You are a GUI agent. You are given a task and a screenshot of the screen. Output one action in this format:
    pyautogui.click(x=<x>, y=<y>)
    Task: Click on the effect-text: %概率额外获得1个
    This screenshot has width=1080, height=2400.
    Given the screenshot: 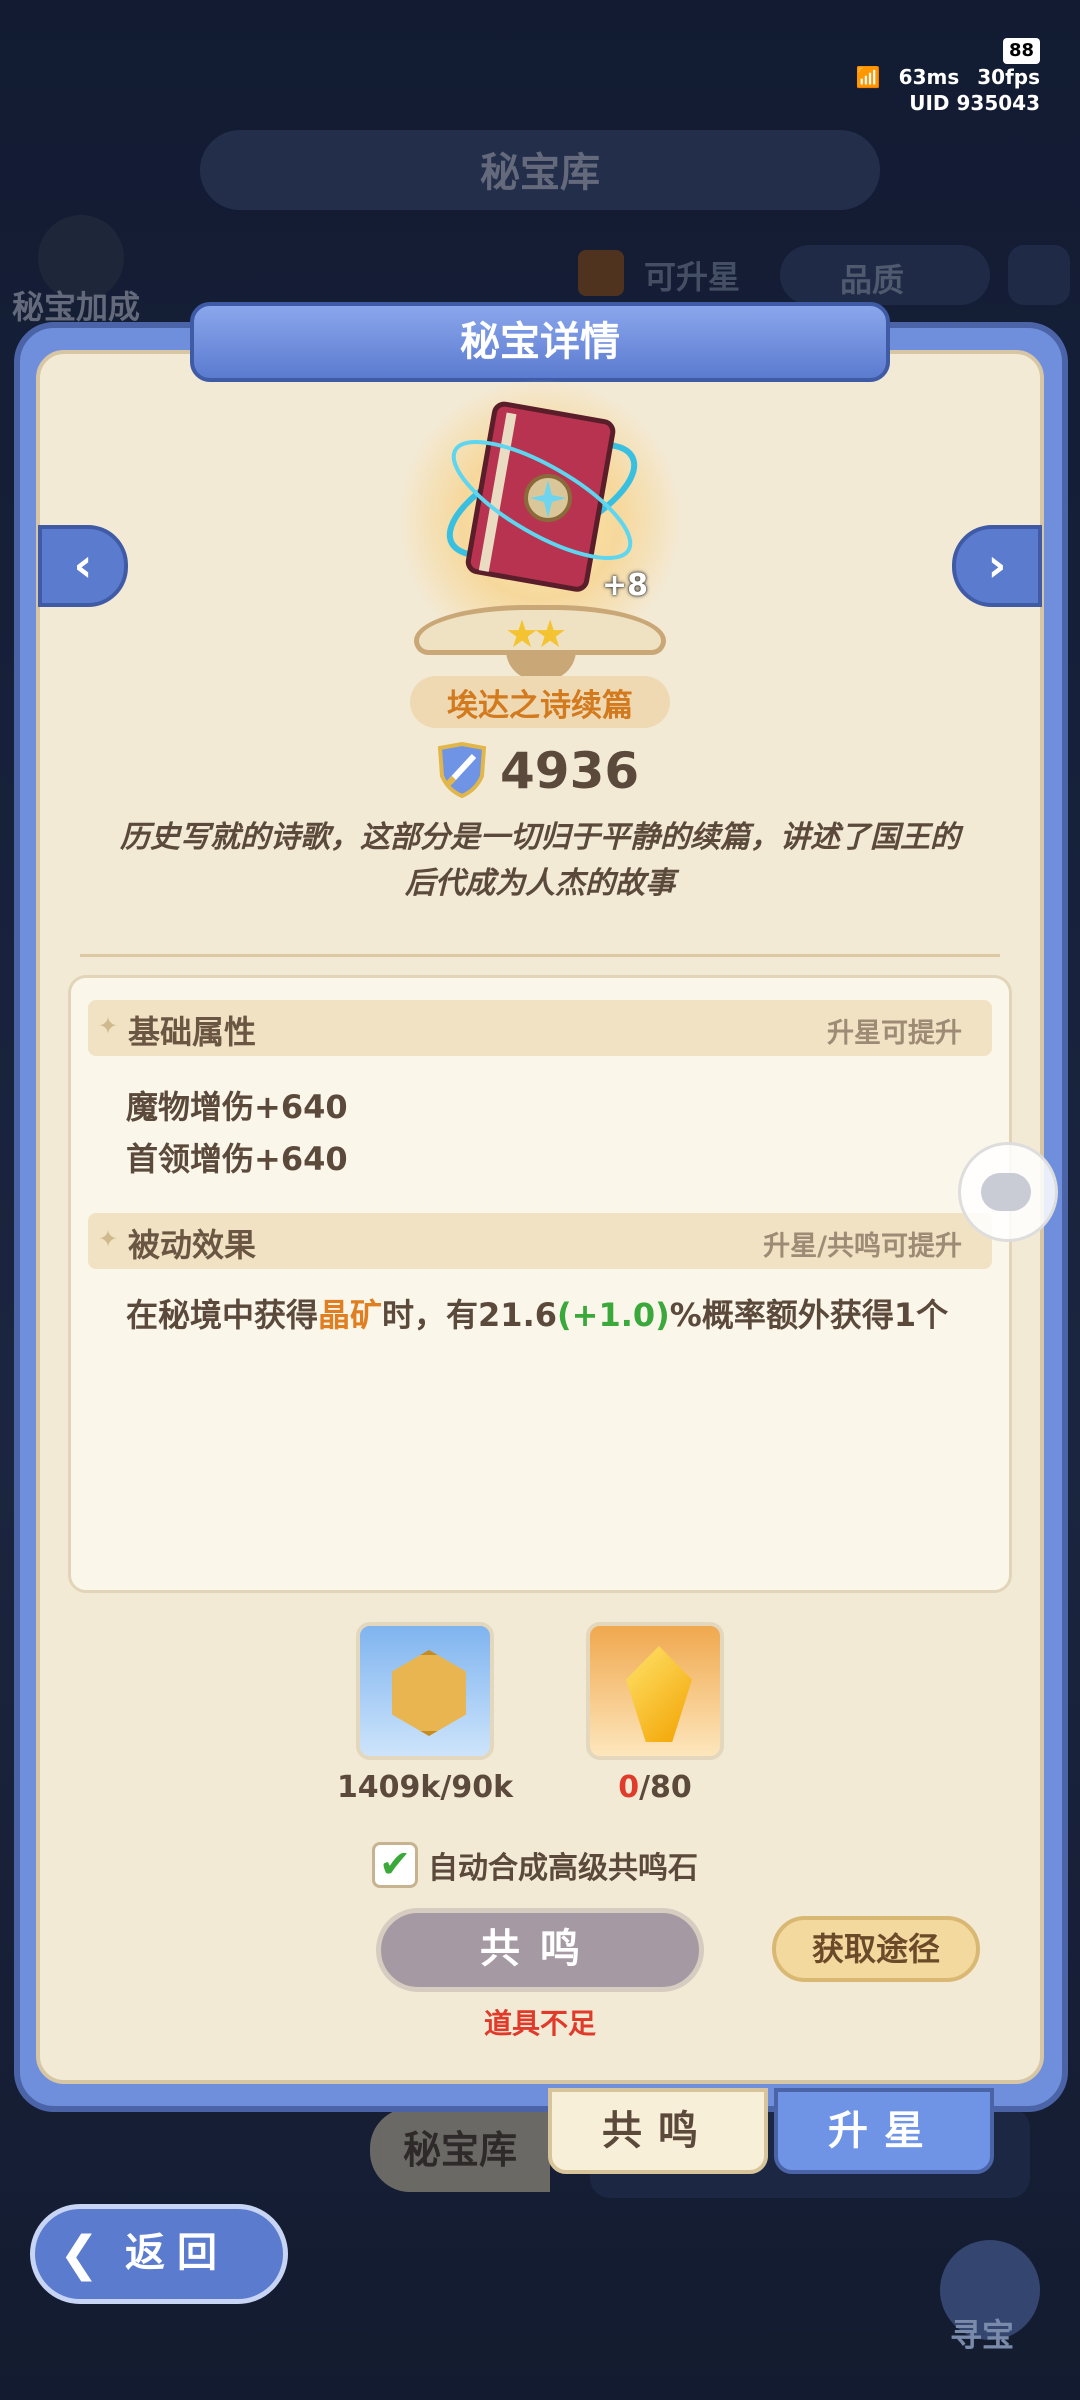 What is the action you would take?
    pyautogui.click(x=809, y=1315)
    